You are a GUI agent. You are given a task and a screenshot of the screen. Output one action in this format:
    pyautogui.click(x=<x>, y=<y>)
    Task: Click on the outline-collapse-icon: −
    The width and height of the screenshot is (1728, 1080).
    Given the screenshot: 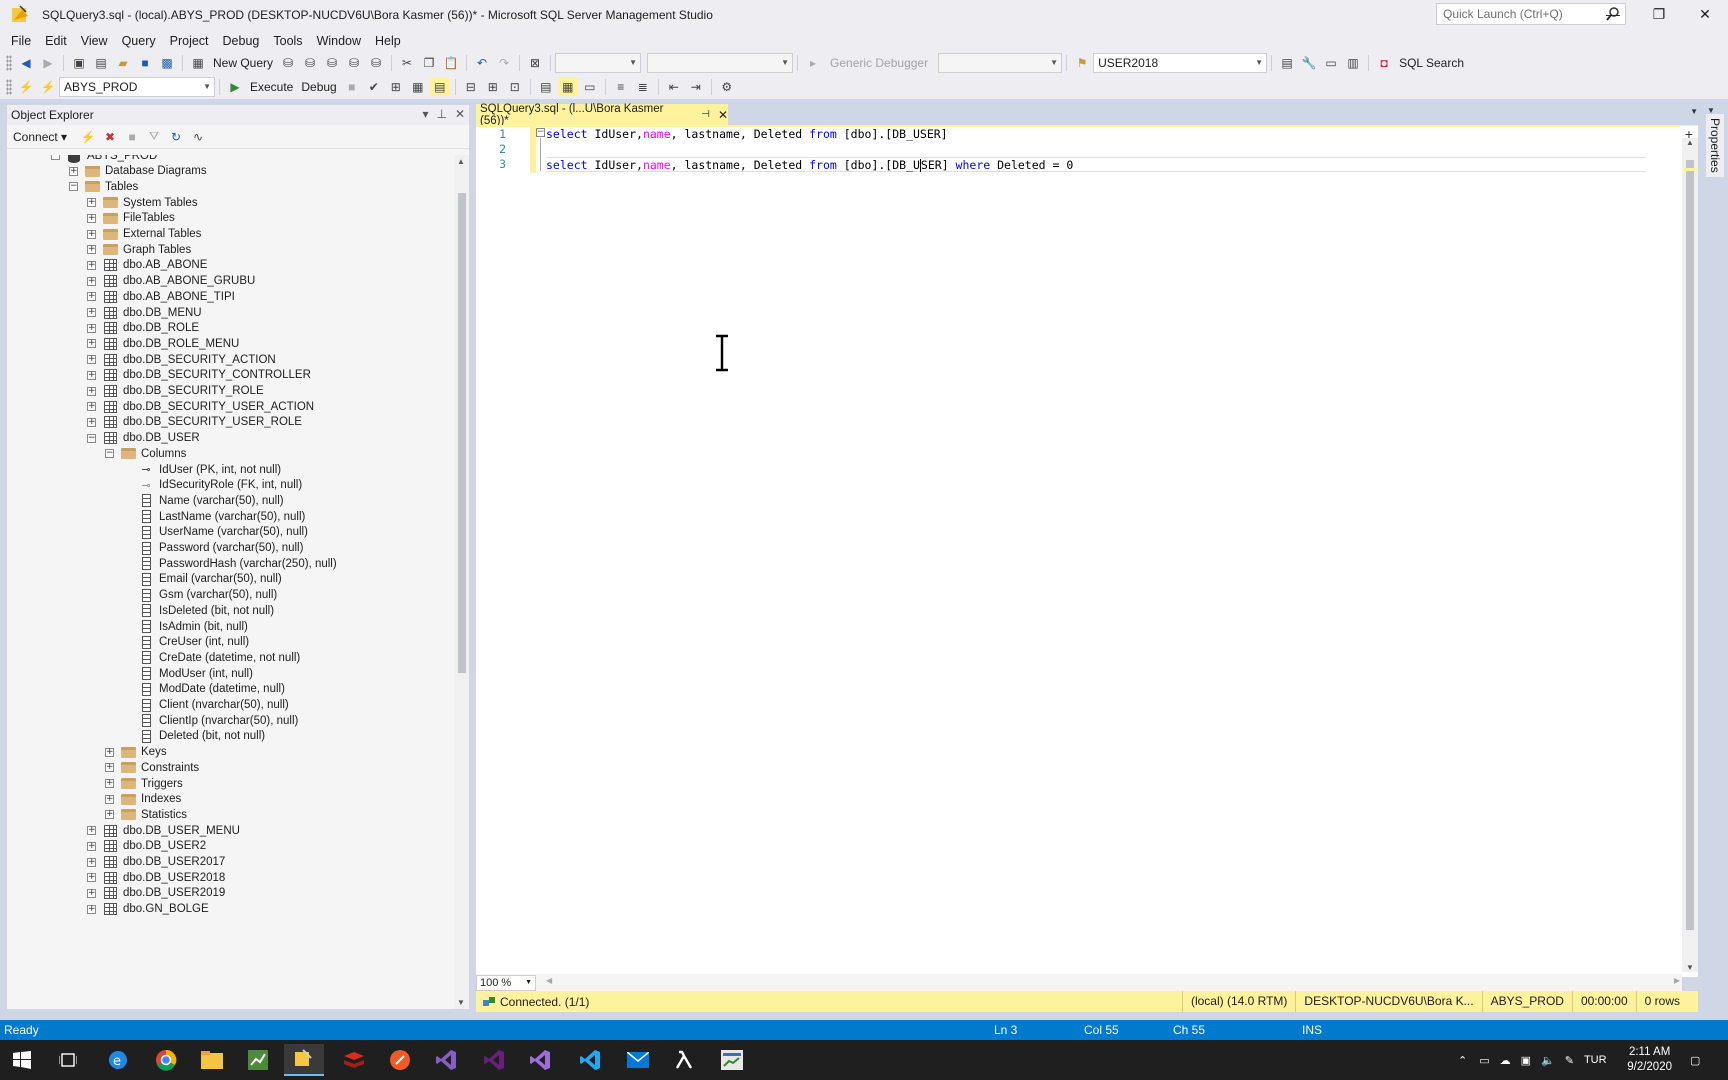 What is the action you would take?
    pyautogui.click(x=540, y=132)
    